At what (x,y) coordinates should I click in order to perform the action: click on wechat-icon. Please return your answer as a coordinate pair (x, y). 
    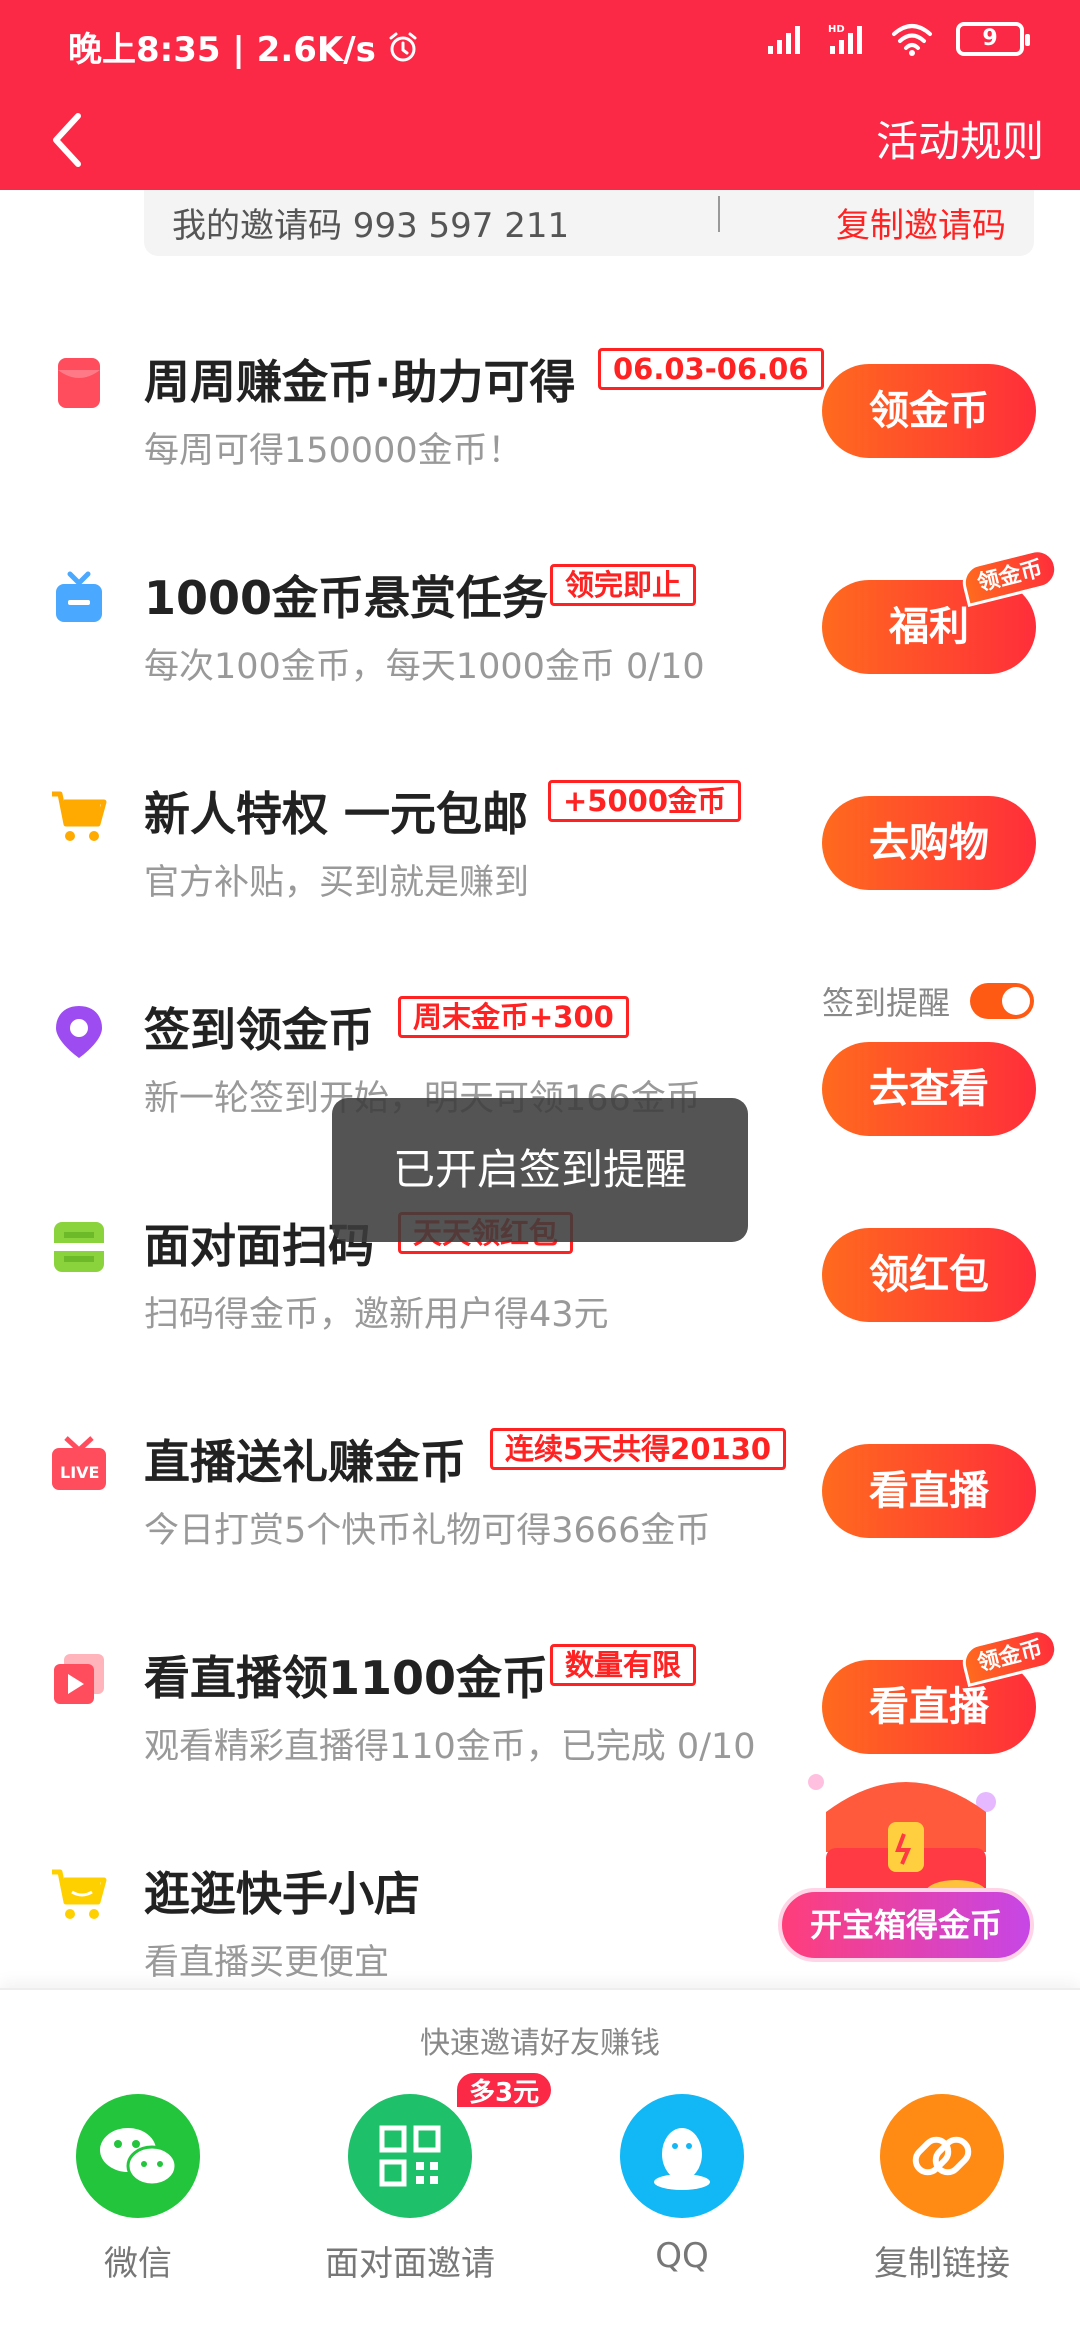
    Looking at the image, I should click on (138, 2156).